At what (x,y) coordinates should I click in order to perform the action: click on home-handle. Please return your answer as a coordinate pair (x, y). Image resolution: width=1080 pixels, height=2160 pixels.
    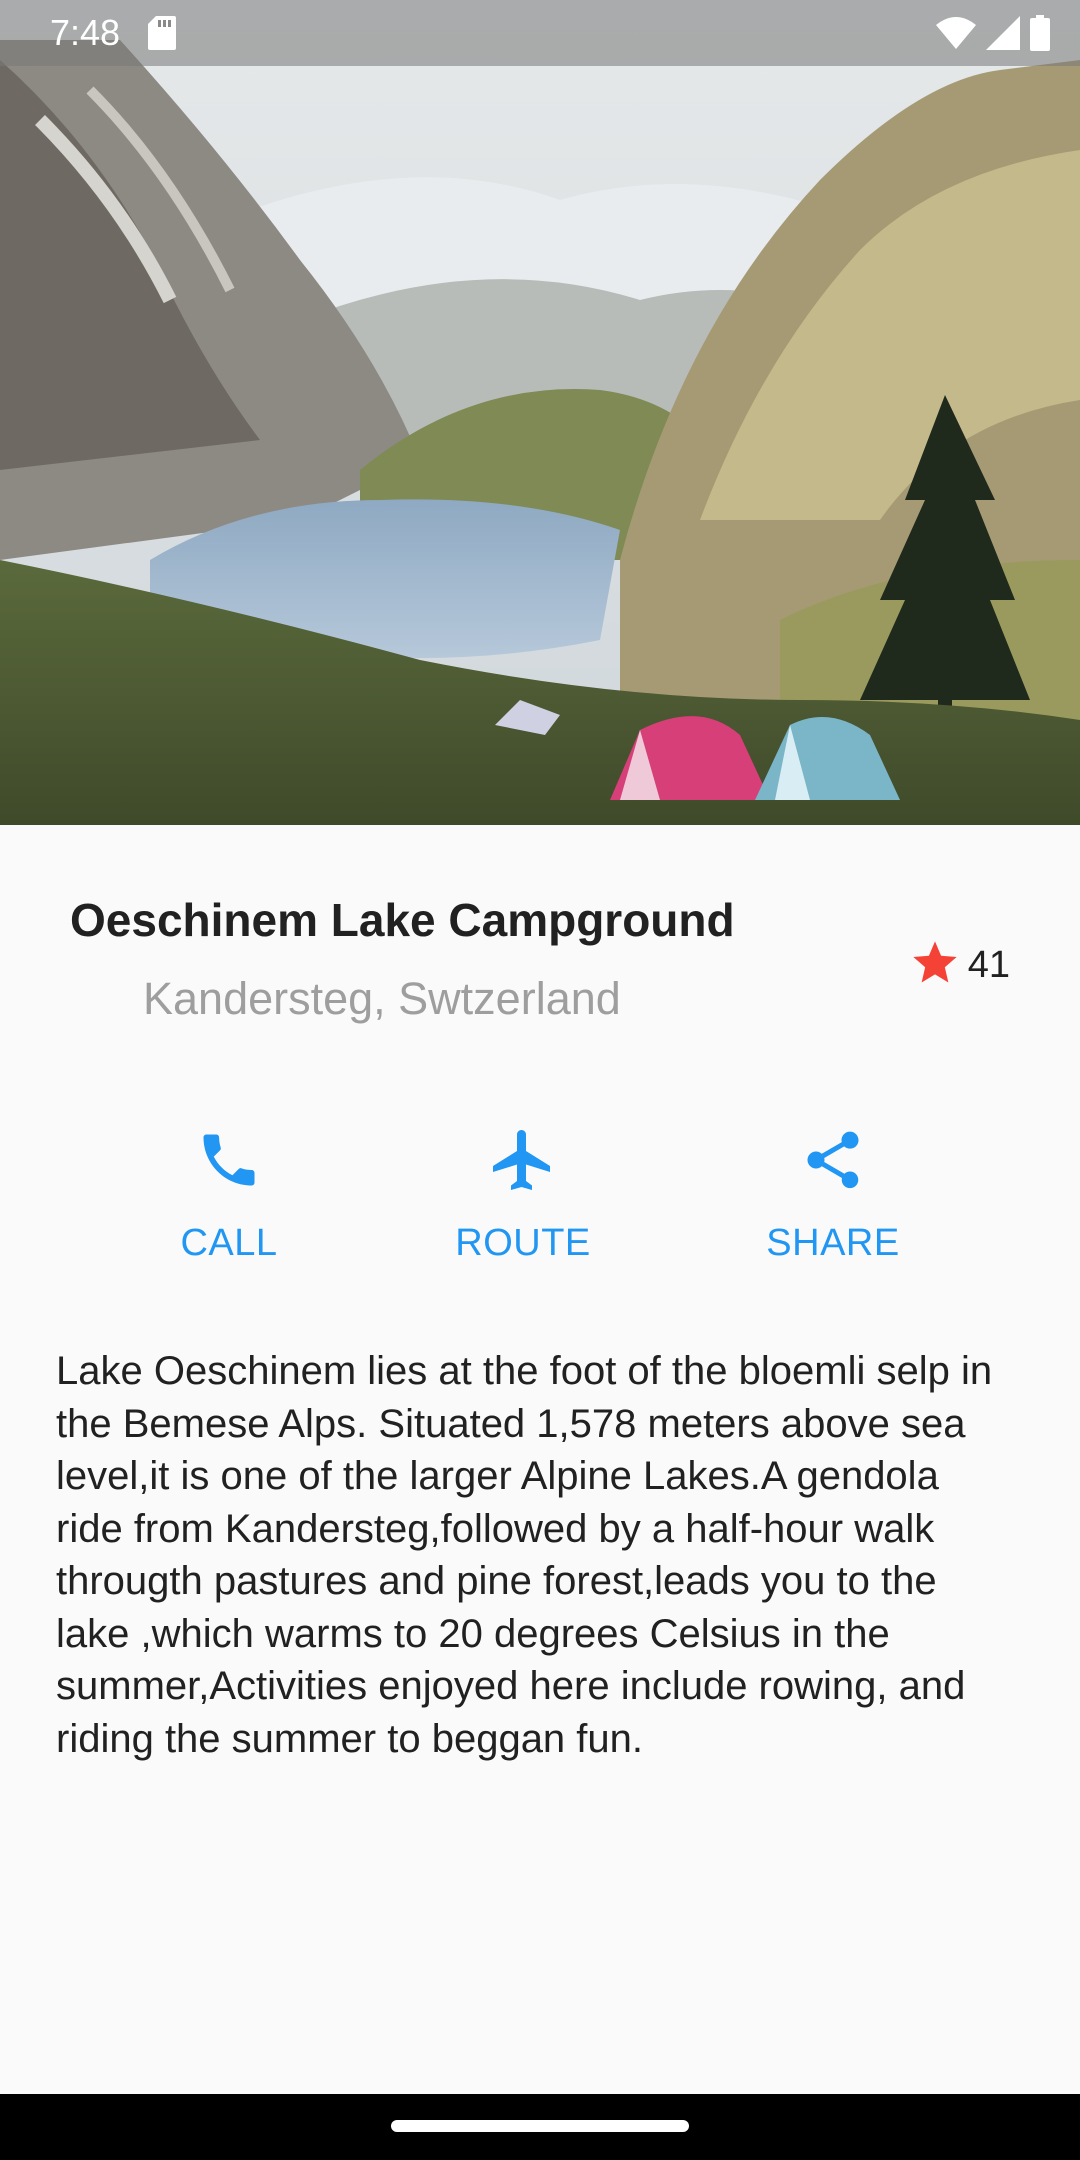
    Looking at the image, I should click on (540, 2126).